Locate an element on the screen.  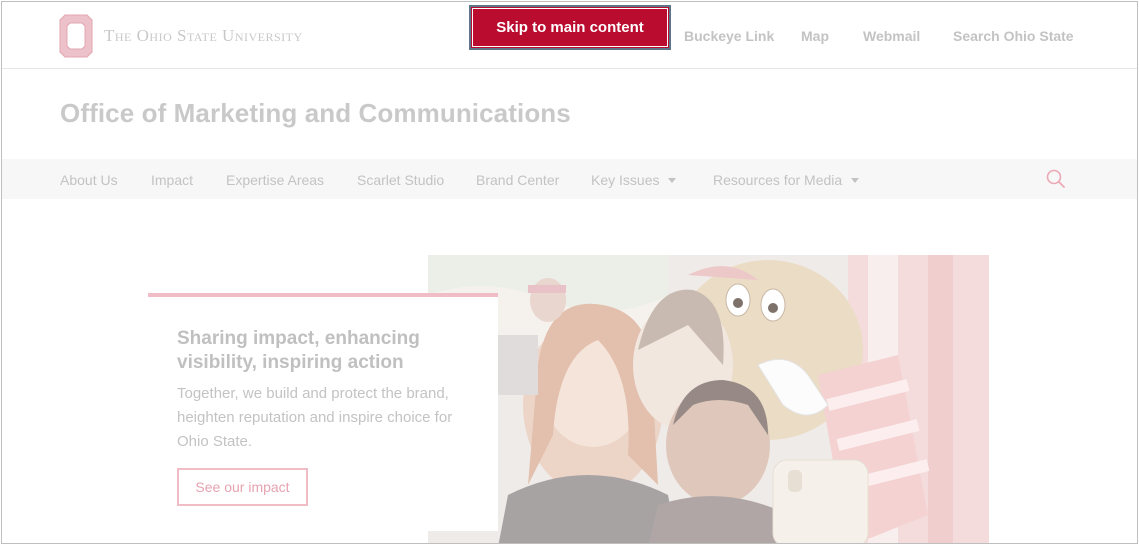
nav-key-issues: Key Issues is located at coordinates (634, 180).